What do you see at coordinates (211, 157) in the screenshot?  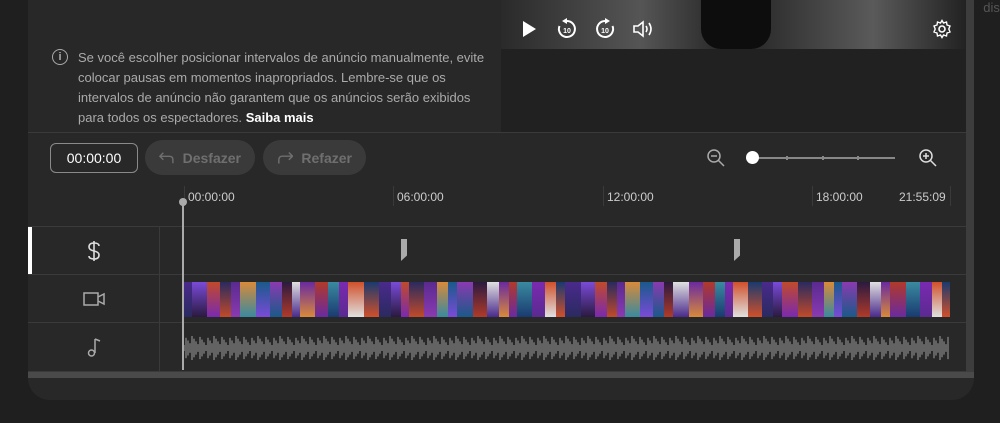 I see `undo-label: Desfazer` at bounding box center [211, 157].